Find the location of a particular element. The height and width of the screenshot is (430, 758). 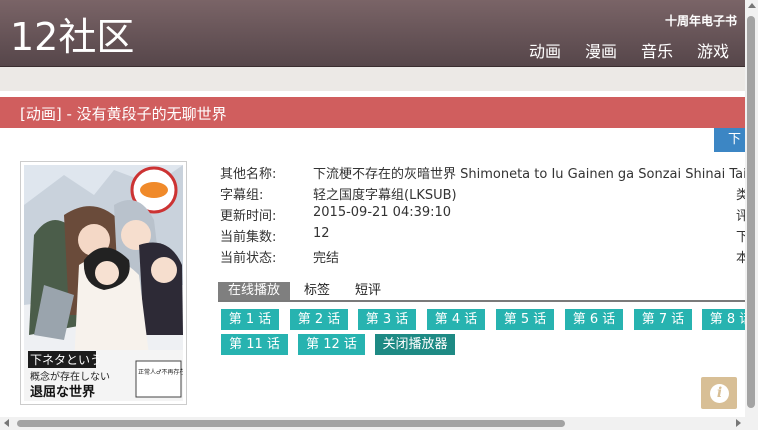

horizontal-scrollbar is located at coordinates (372, 423).